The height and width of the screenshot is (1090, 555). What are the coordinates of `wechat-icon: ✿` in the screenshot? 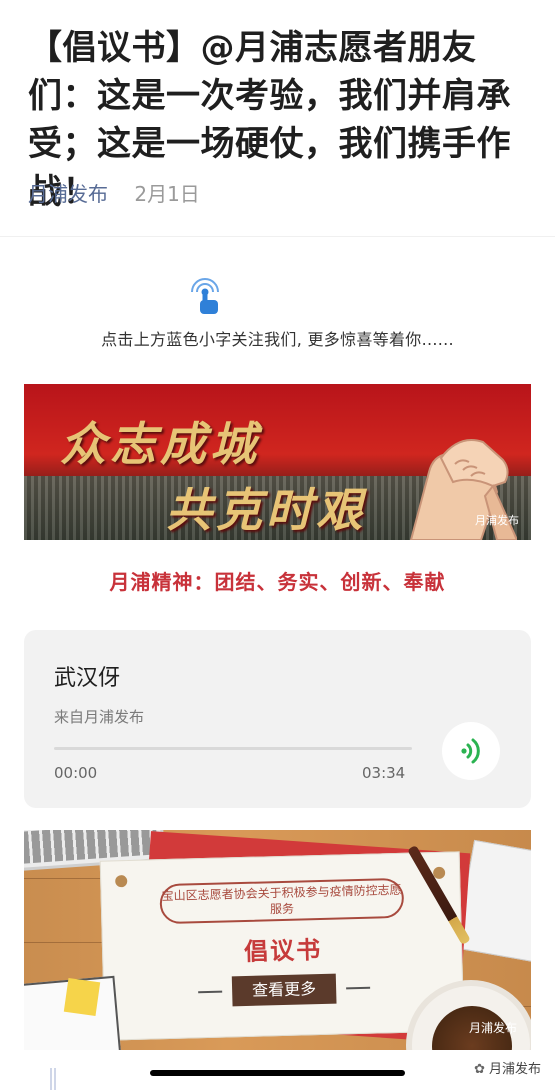 It's located at (479, 1069).